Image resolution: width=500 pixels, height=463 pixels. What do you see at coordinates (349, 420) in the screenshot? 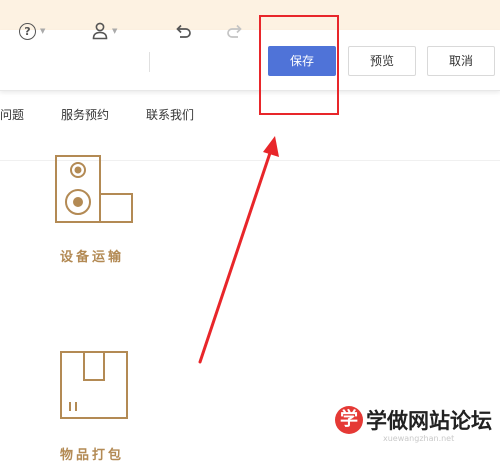
I see `watermark-badge: 学` at bounding box center [349, 420].